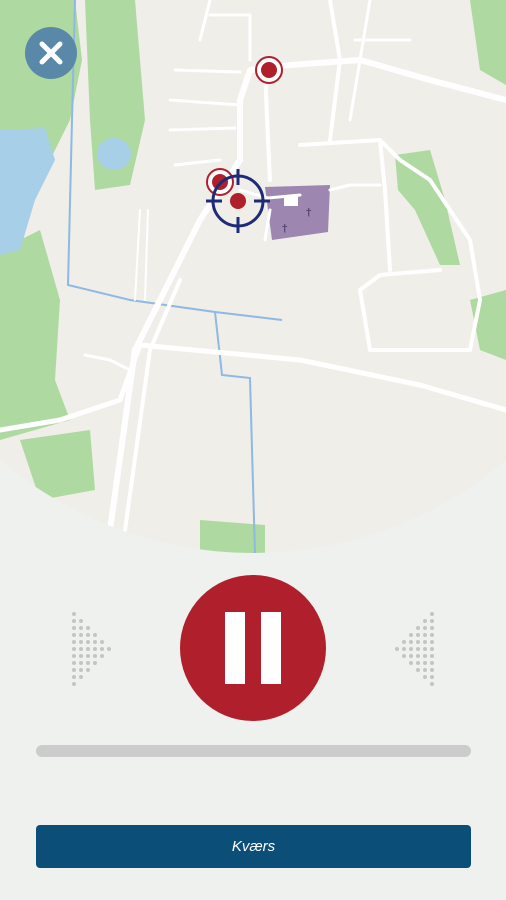 Image resolution: width=506 pixels, height=900 pixels. I want to click on location-name-button: Kværs, so click(253, 846).